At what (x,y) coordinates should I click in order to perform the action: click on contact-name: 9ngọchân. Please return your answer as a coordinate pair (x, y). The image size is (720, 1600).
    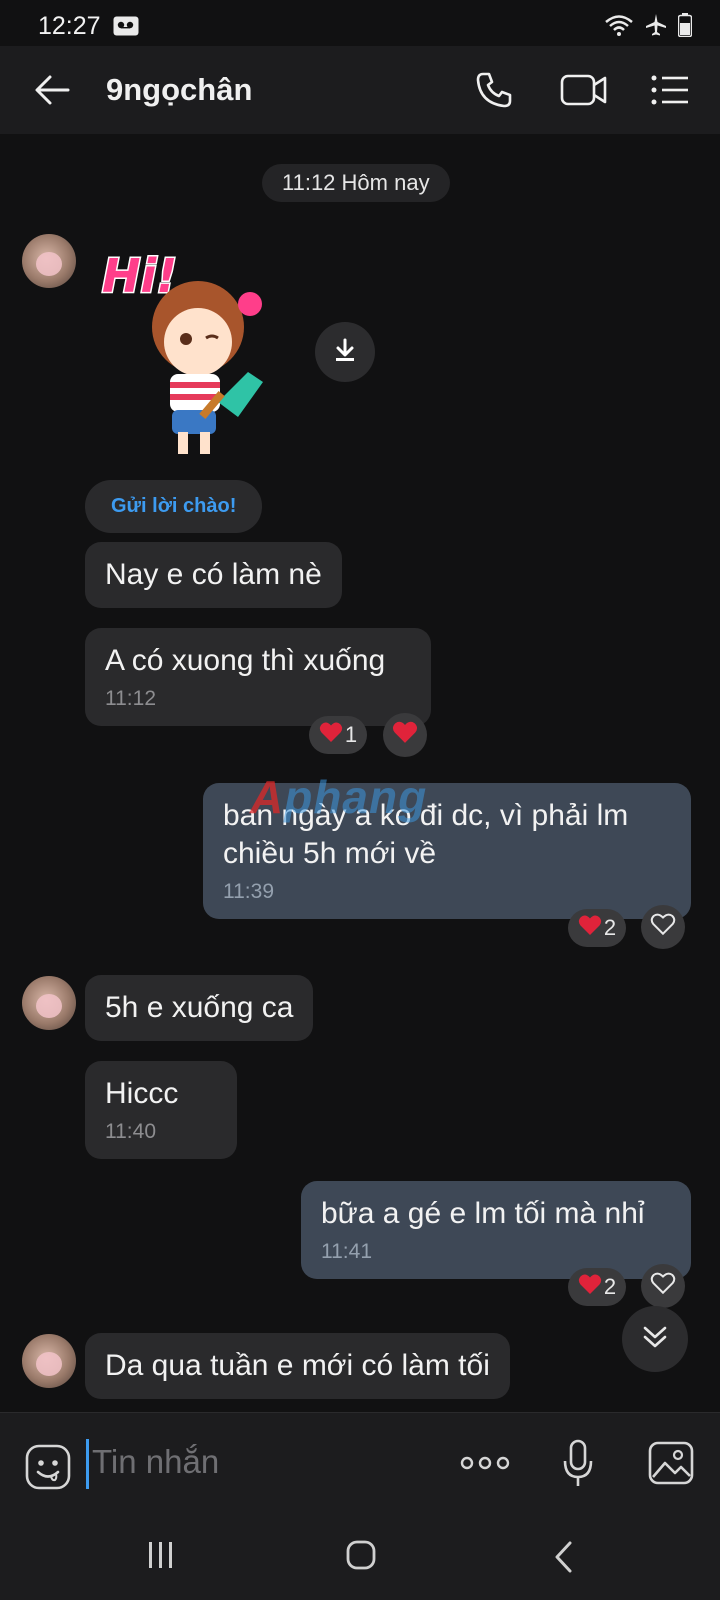
    Looking at the image, I should click on (179, 90).